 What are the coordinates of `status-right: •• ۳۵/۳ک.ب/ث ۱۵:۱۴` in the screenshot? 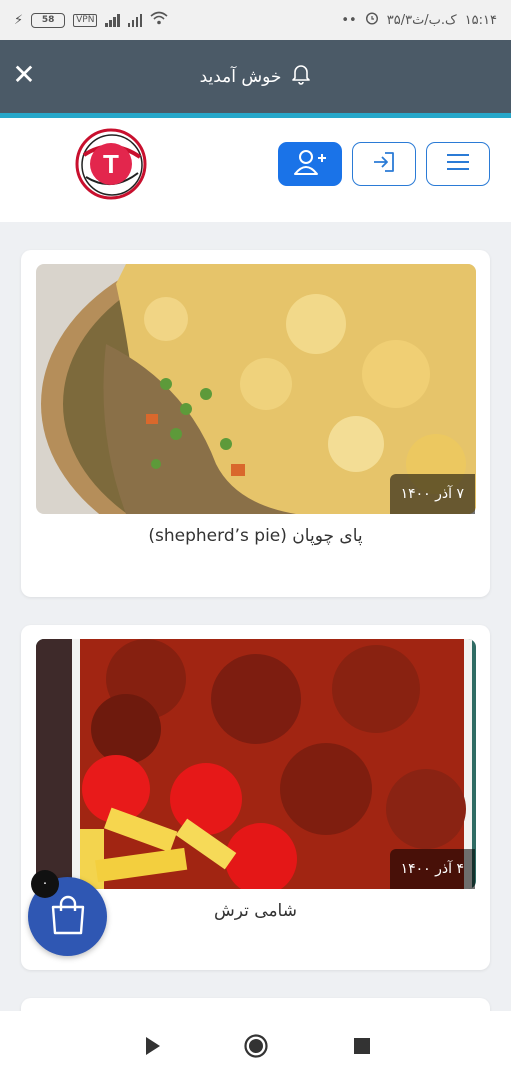 It's located at (419, 20).